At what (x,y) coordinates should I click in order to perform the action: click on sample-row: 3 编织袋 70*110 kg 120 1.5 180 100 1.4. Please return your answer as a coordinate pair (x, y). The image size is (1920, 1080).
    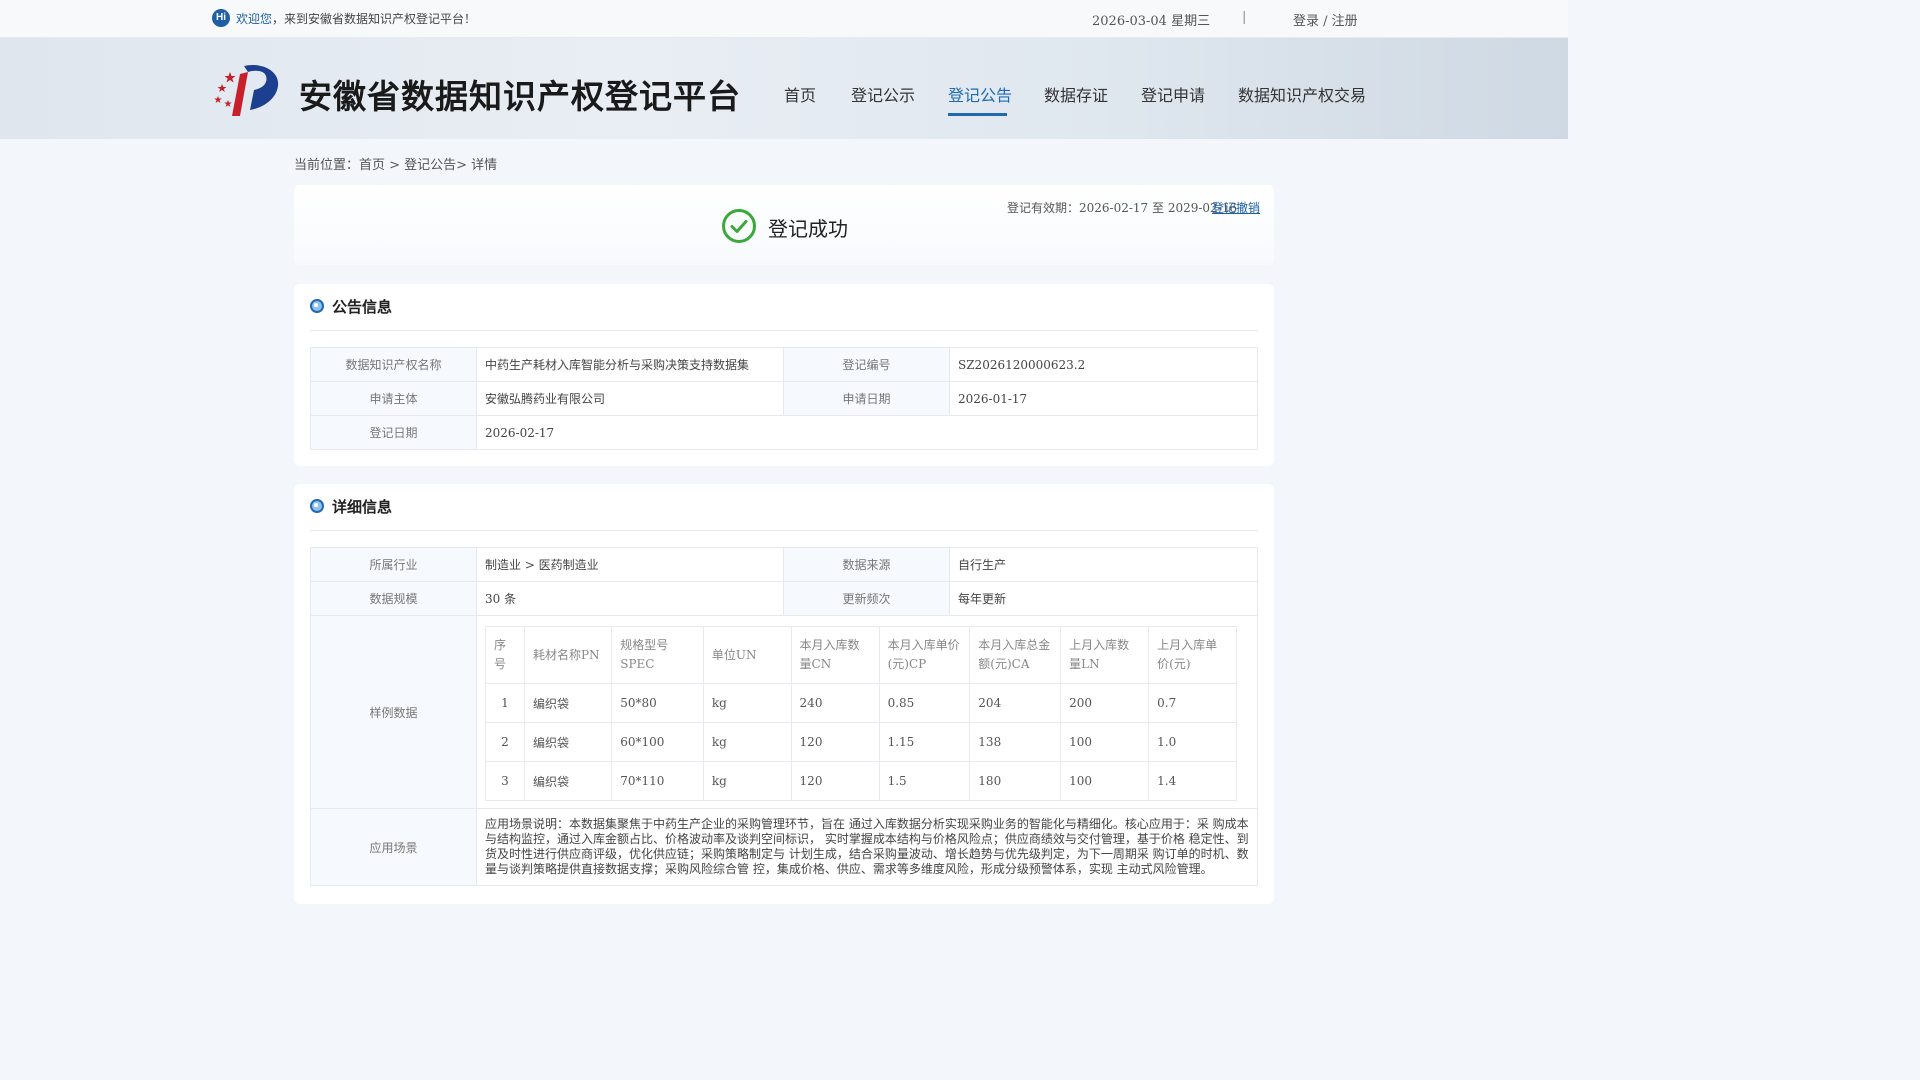
    Looking at the image, I should click on (861, 781).